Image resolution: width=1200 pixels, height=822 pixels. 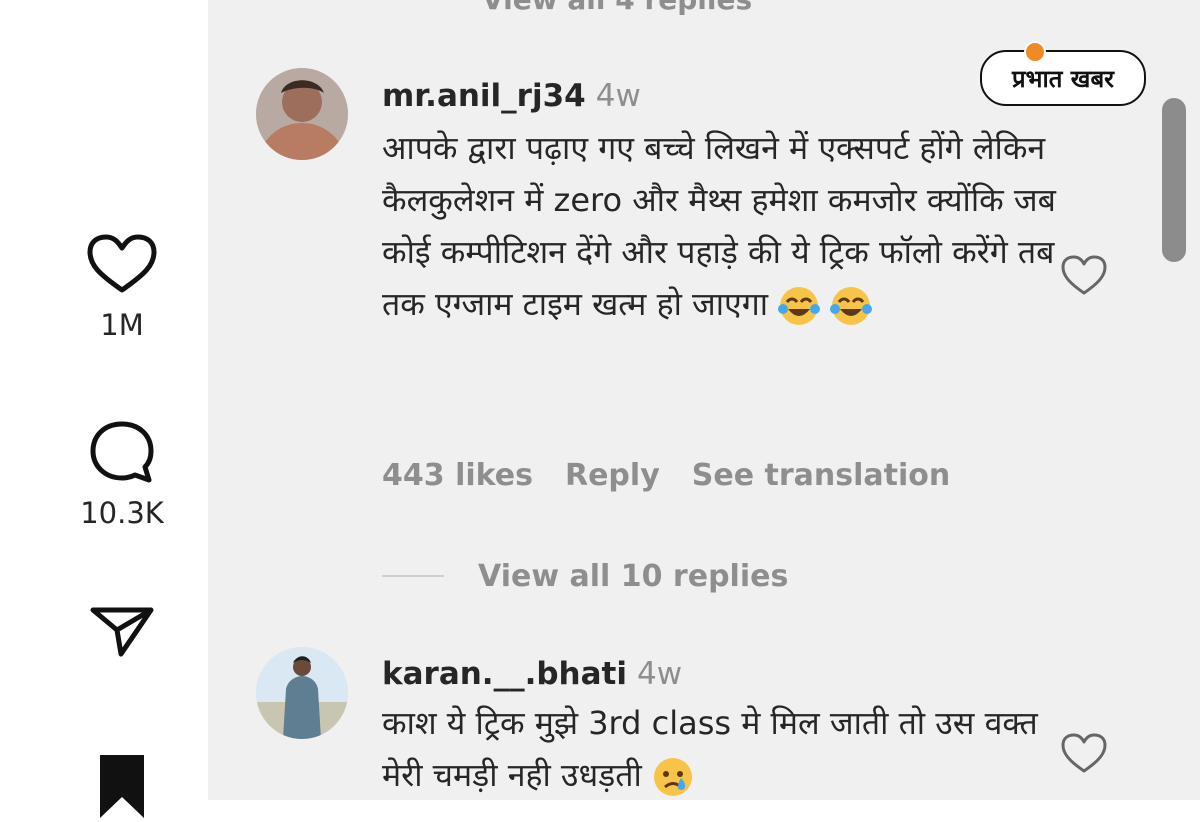 I want to click on save-post-button, so click(x=122, y=787).